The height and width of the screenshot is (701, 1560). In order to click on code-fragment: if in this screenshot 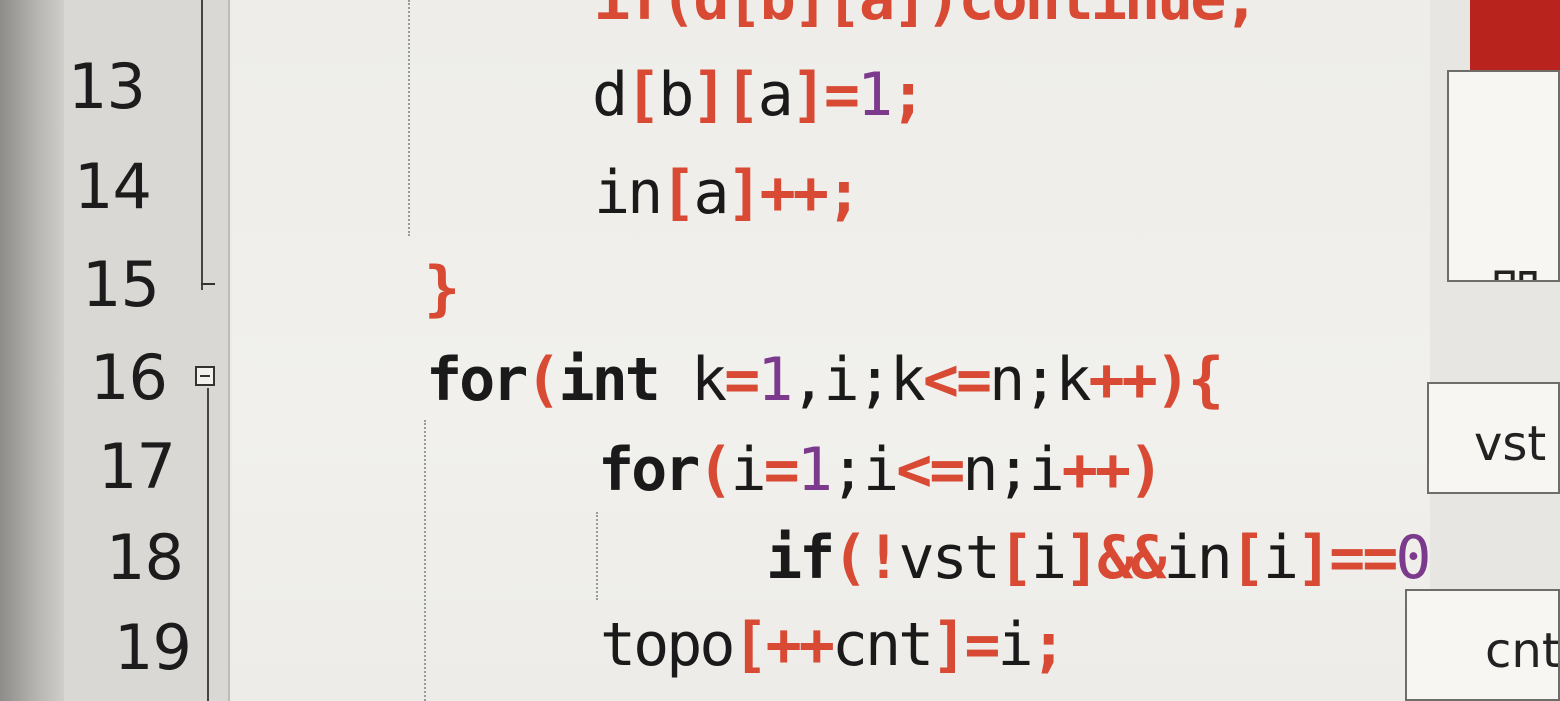, I will do `click(800, 558)`.